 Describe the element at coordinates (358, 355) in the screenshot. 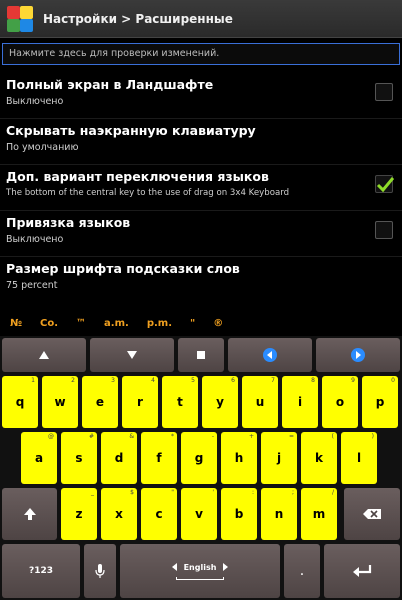

I see `right-cursor-key` at that location.